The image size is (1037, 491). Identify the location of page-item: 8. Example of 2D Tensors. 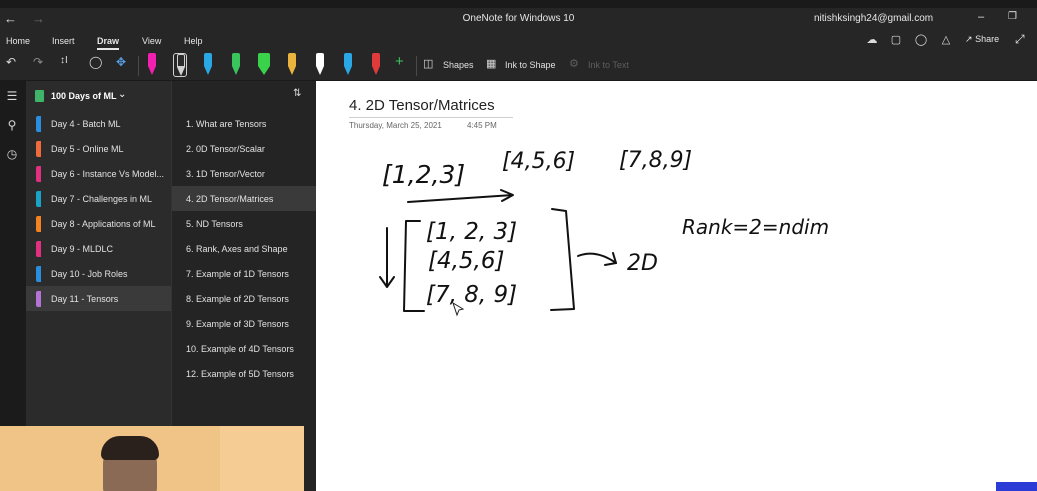
(244, 298).